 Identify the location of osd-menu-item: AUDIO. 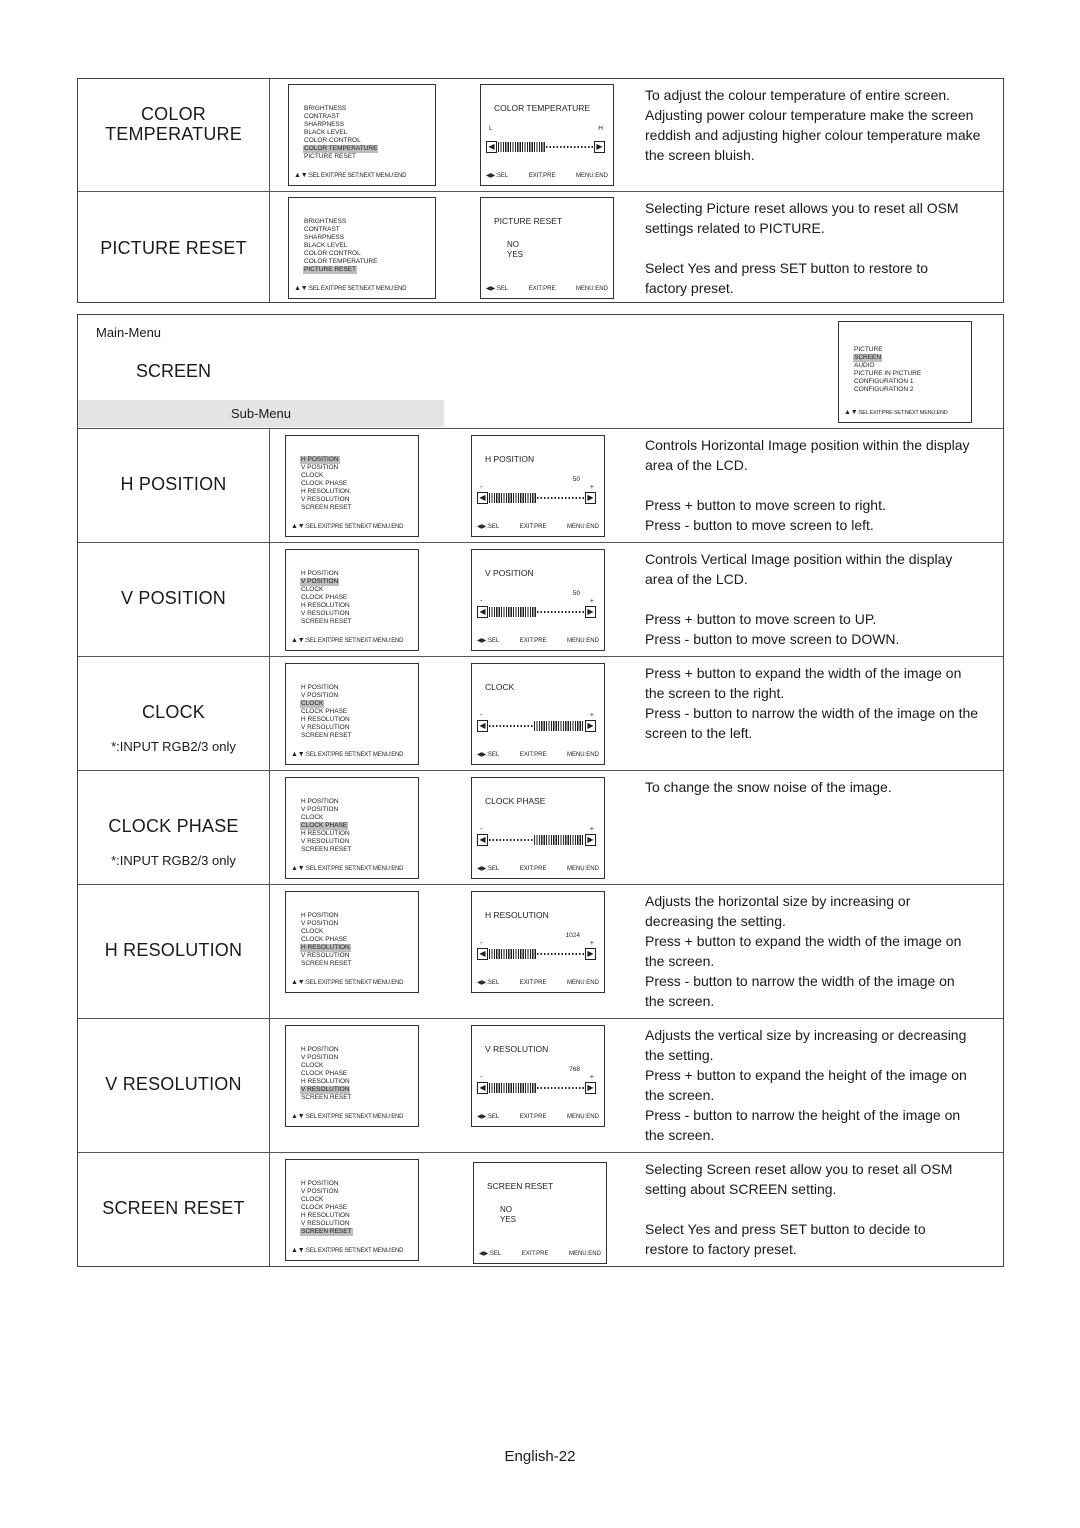
(887, 366).